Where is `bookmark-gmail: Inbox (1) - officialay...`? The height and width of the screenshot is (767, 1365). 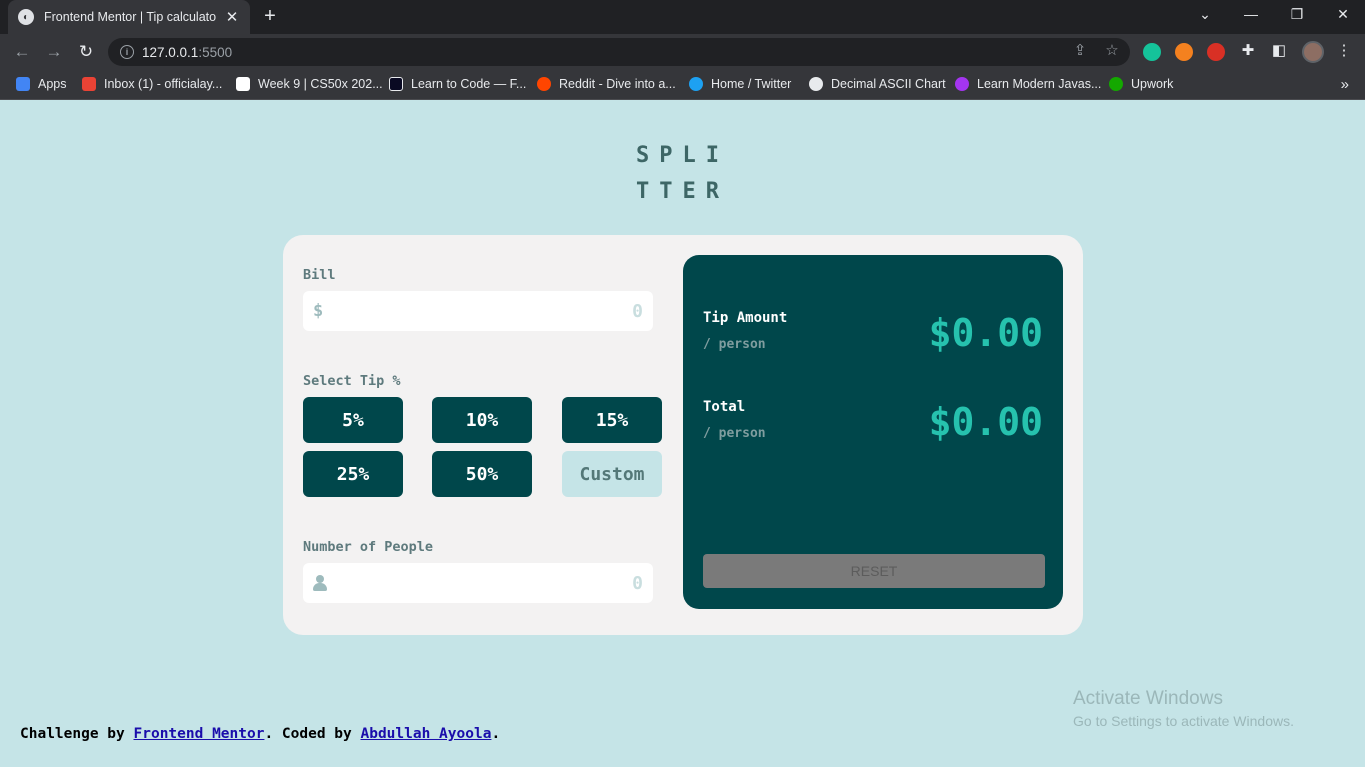
bookmark-gmail: Inbox (1) - officialay... is located at coordinates (152, 84).